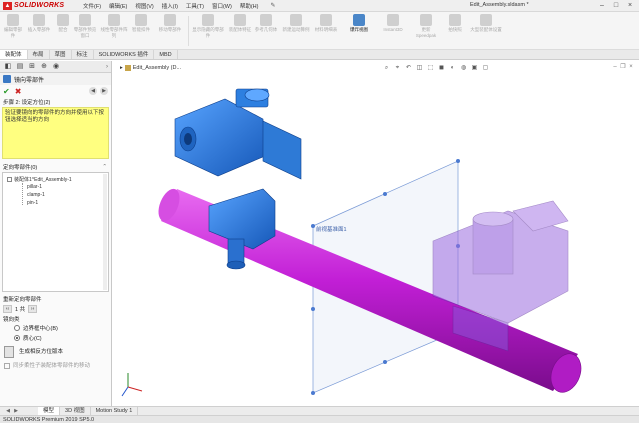 The width and height of the screenshot is (639, 423). I want to click on expand-box-icon, so click(9, 180).